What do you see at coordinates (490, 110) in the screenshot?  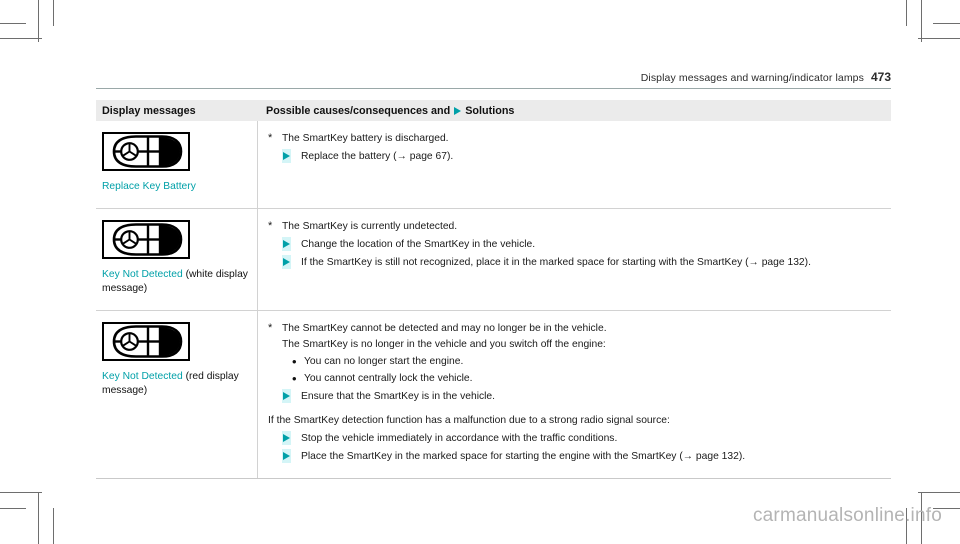 I see `column-header-solutions-text: Solutions` at bounding box center [490, 110].